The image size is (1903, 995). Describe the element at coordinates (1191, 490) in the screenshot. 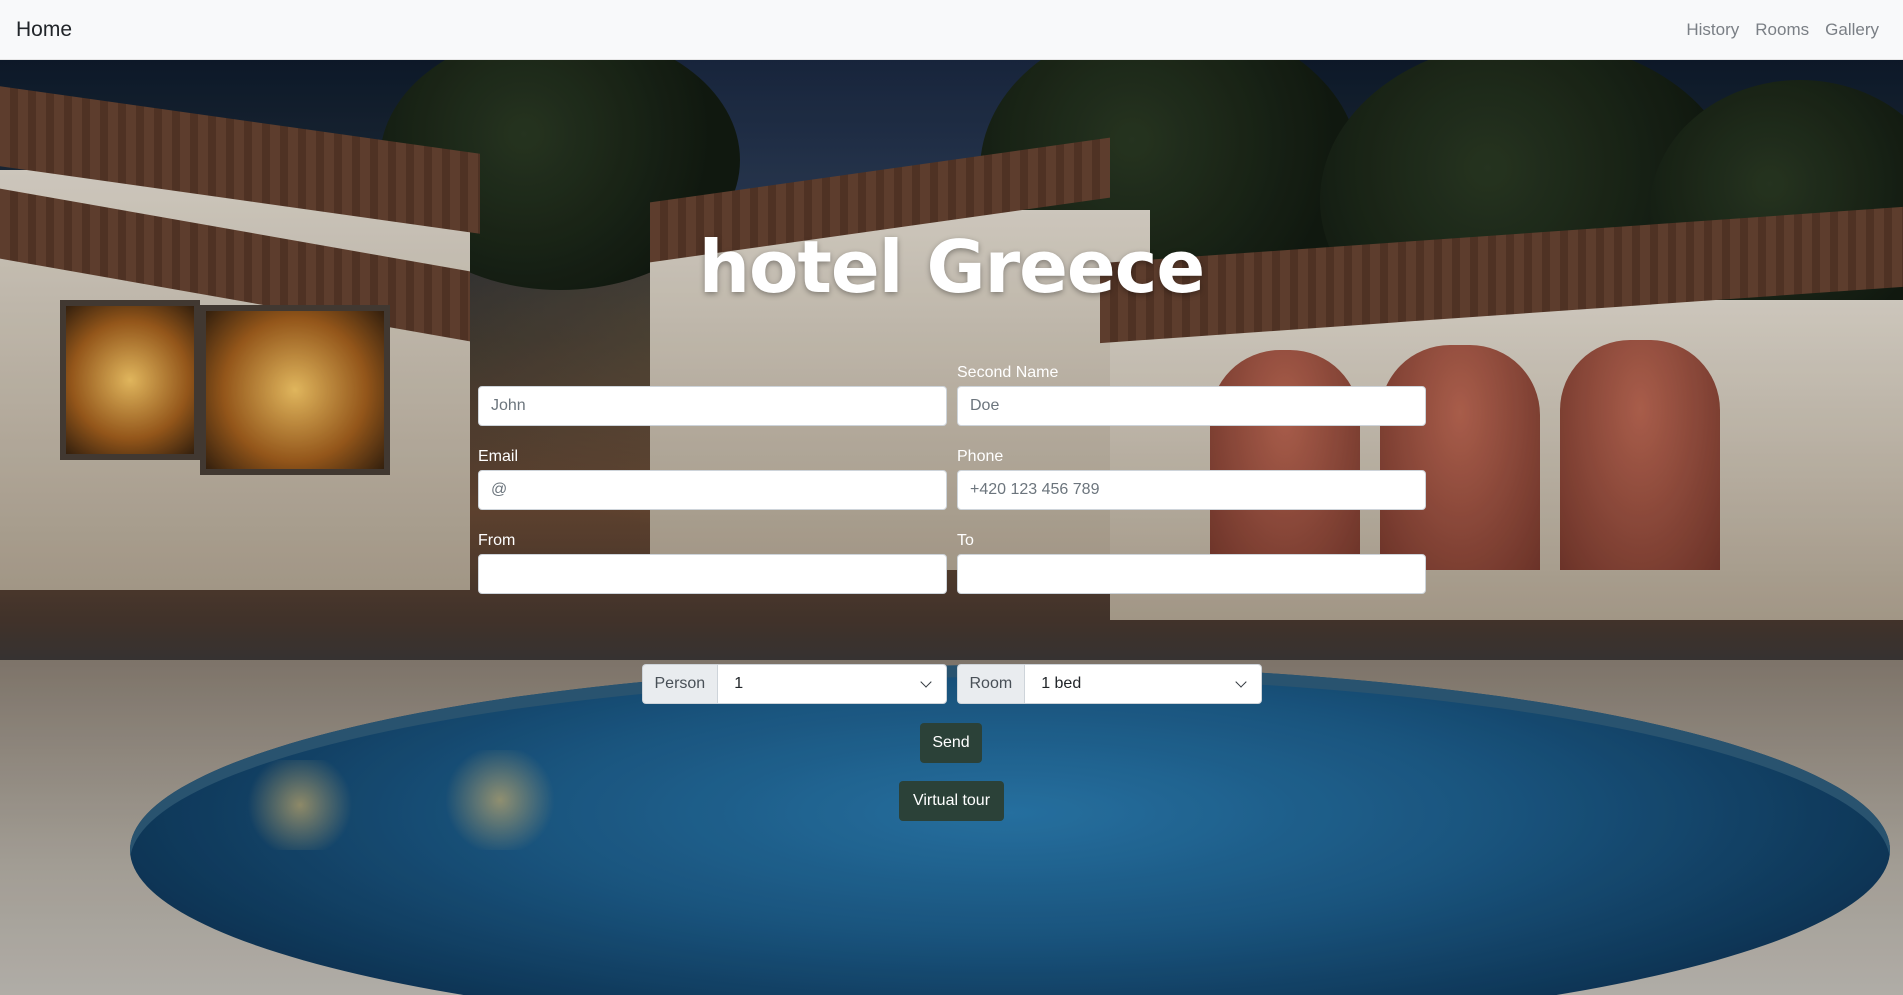

I see `phone-input` at that location.